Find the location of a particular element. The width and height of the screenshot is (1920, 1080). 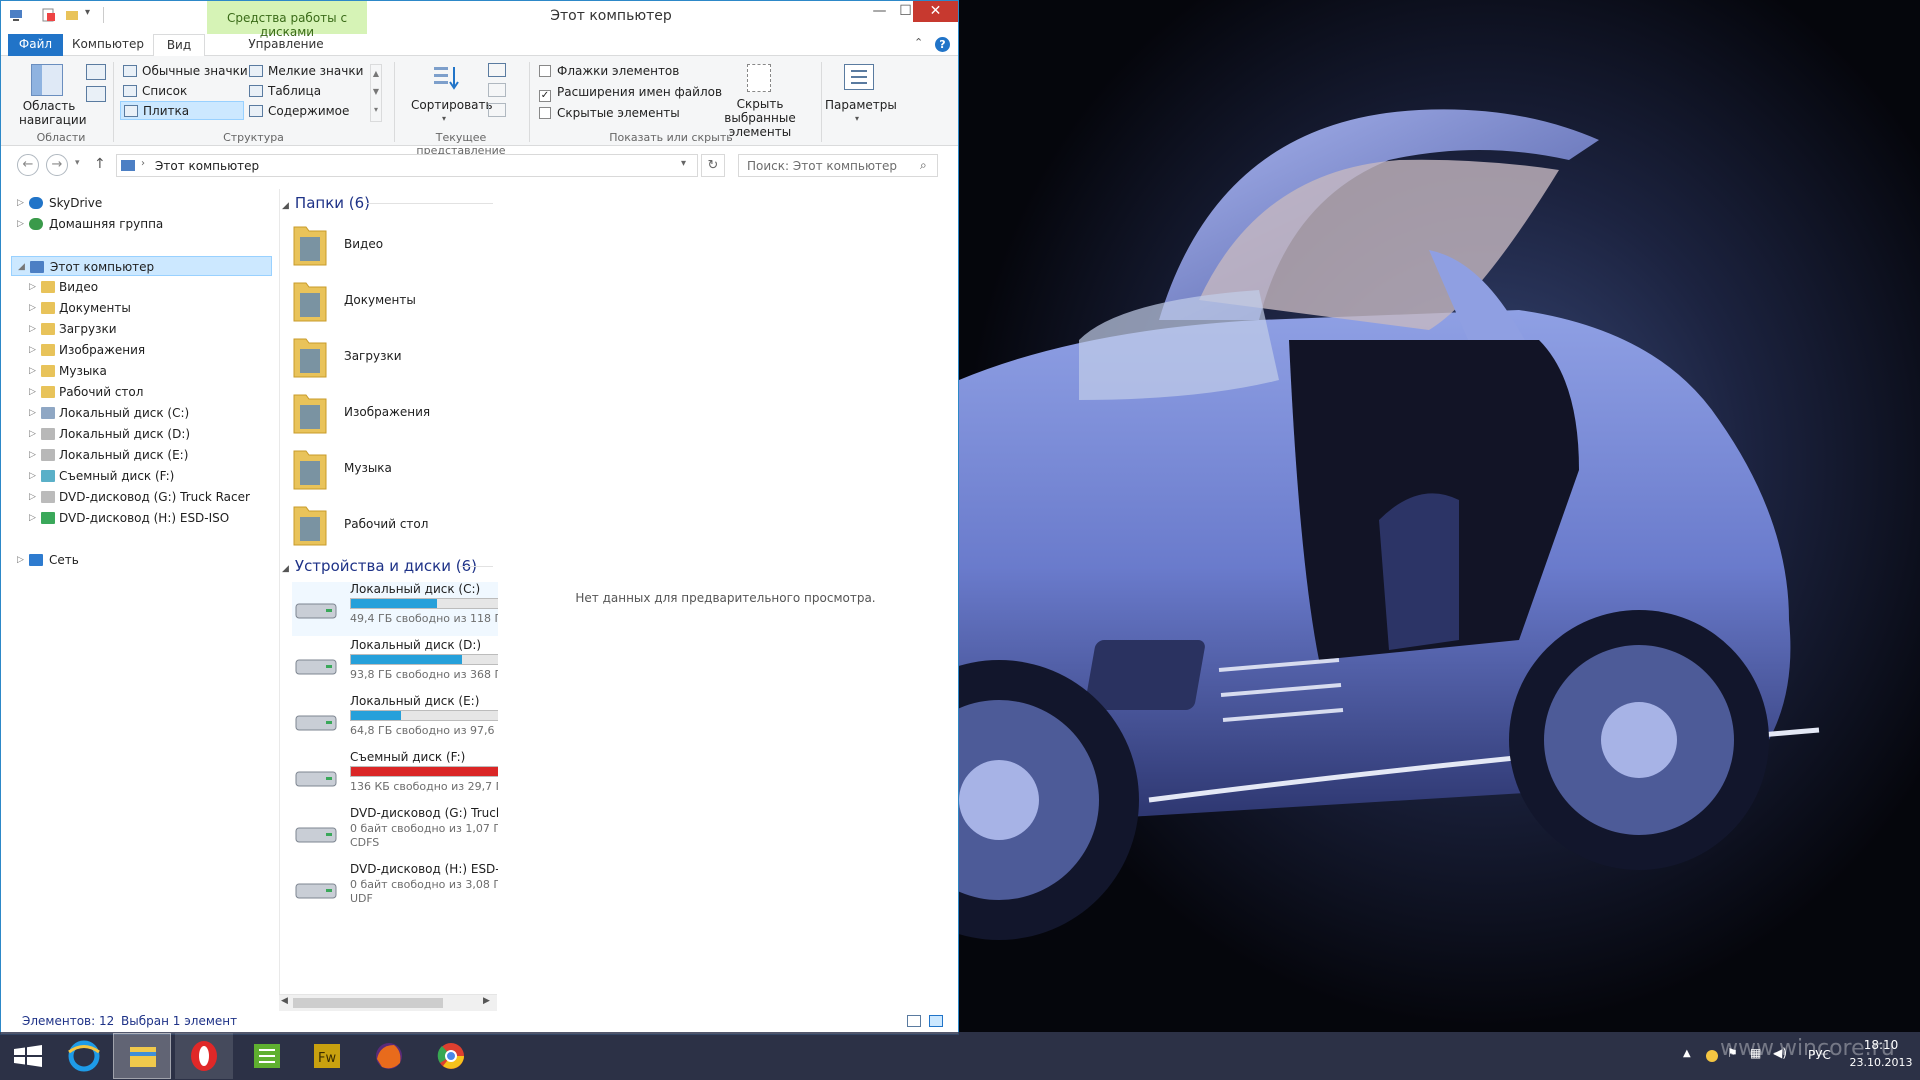

sidebar-item-this-pc: ◢ Этот компьютер is located at coordinates (141, 266).